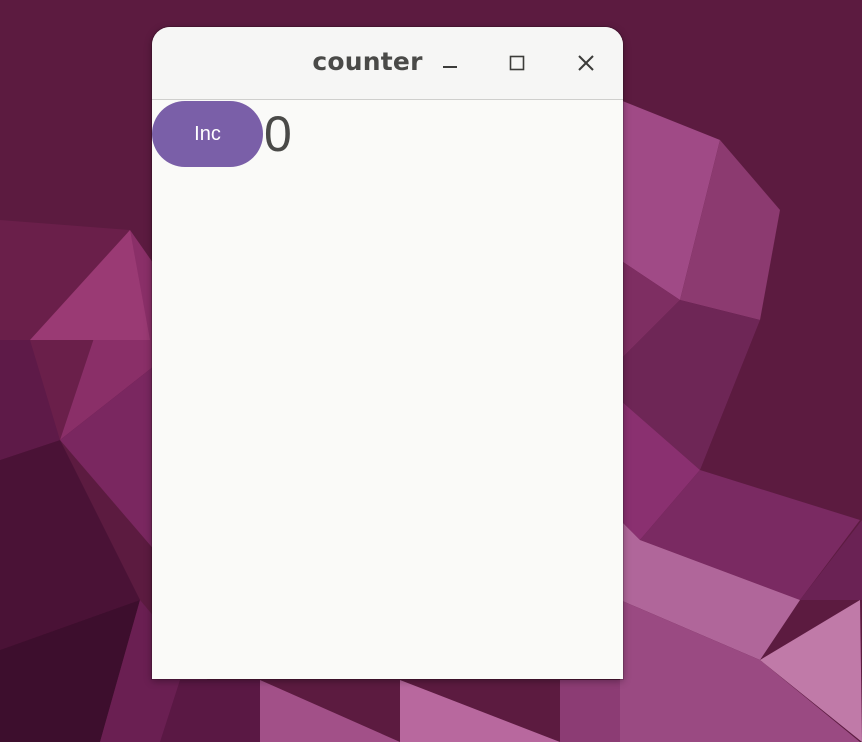  I want to click on counter-value: 0, so click(278, 134).